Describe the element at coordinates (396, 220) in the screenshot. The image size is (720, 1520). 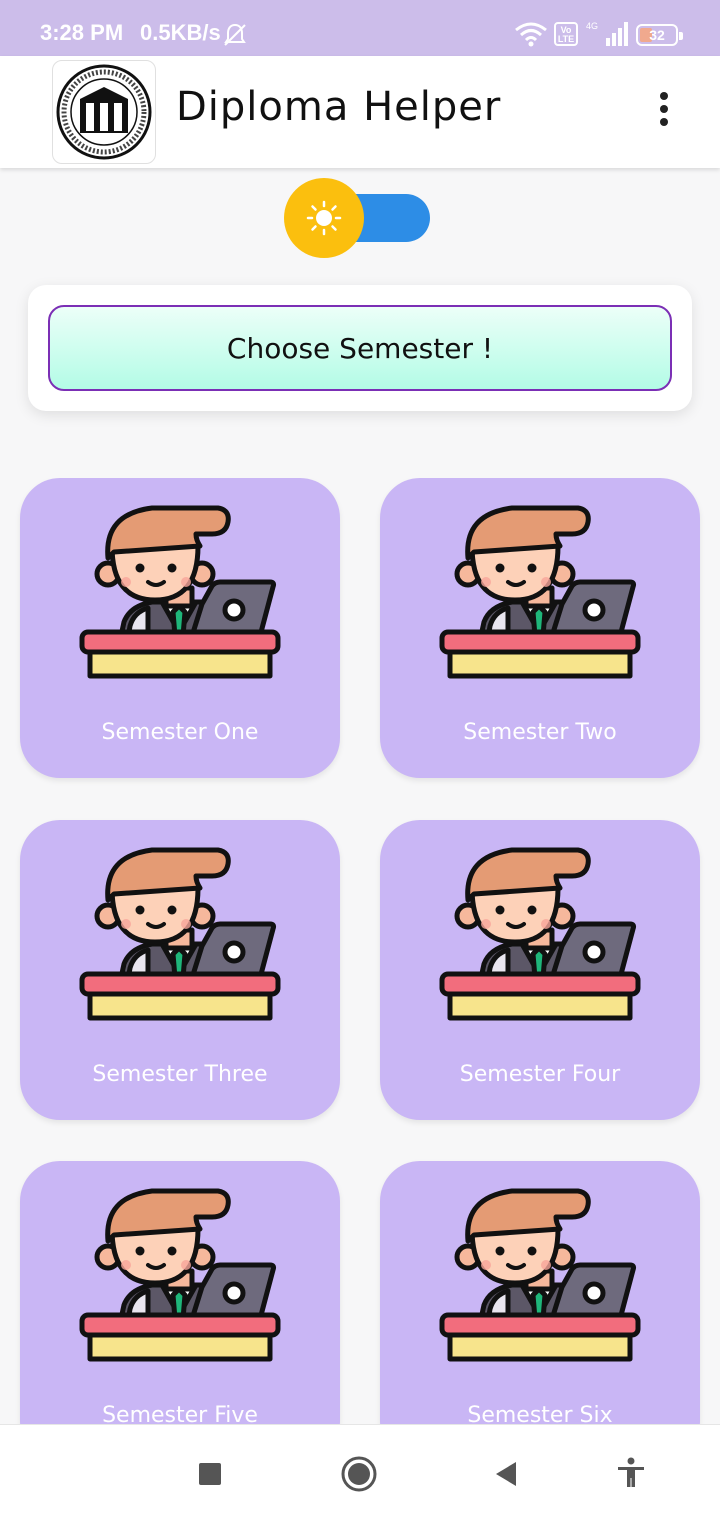
I see `moon-icon` at that location.